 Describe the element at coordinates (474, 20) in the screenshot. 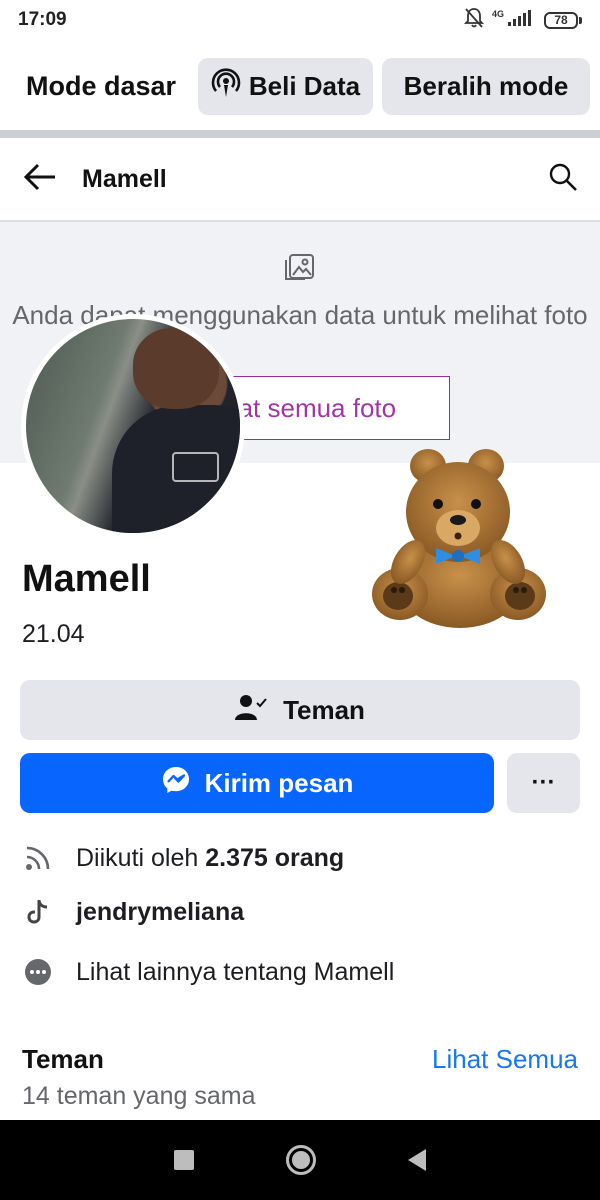

I see `bell-off-icon` at that location.